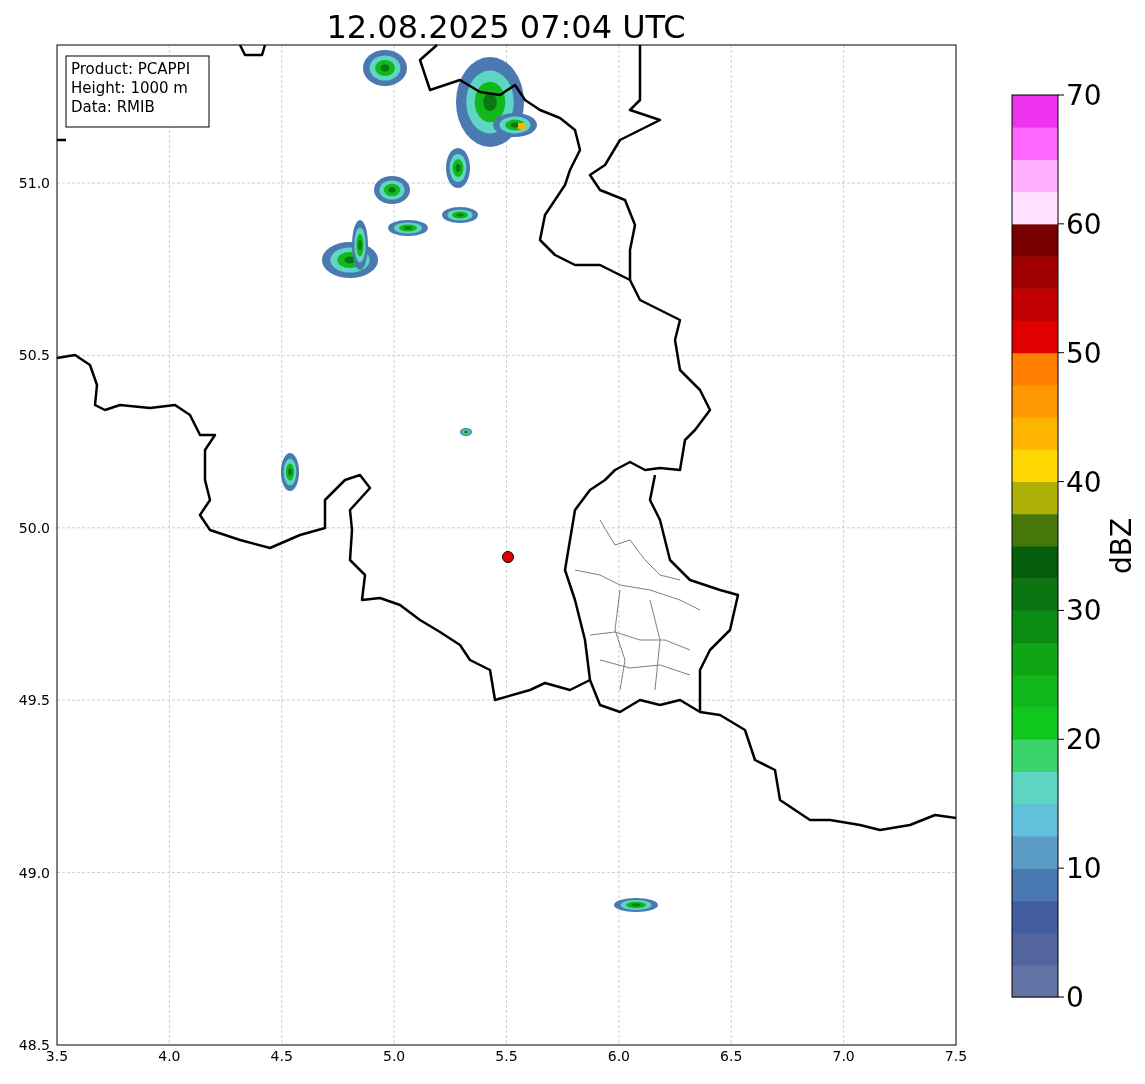 The image size is (1145, 1084). I want to click on colorbar-tick-label: 30, so click(1084, 611).